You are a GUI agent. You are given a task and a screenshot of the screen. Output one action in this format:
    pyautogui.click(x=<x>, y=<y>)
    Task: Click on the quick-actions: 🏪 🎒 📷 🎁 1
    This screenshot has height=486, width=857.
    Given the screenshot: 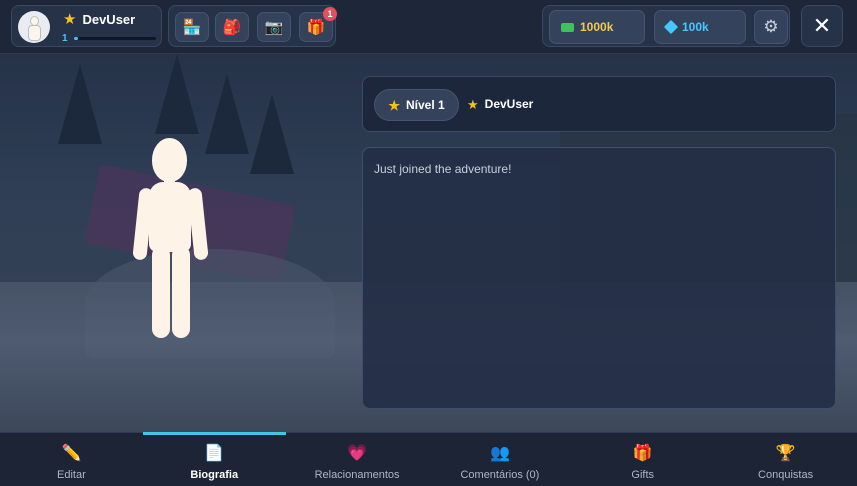 What is the action you would take?
    pyautogui.click(x=252, y=26)
    